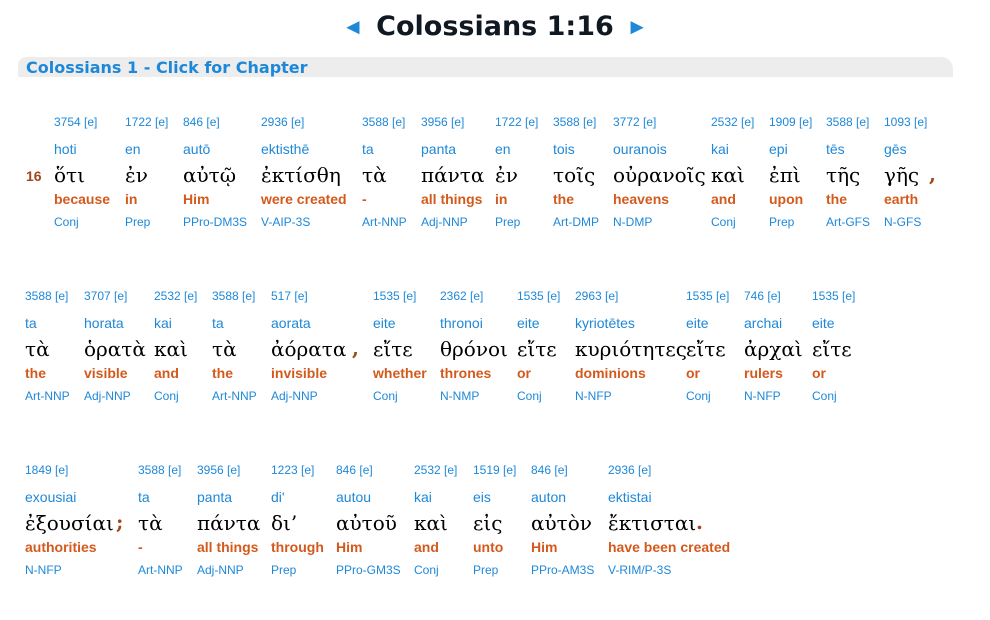 The image size is (990, 620). Describe the element at coordinates (474, 326) in the screenshot. I see `transliteration-link: thronoi` at that location.